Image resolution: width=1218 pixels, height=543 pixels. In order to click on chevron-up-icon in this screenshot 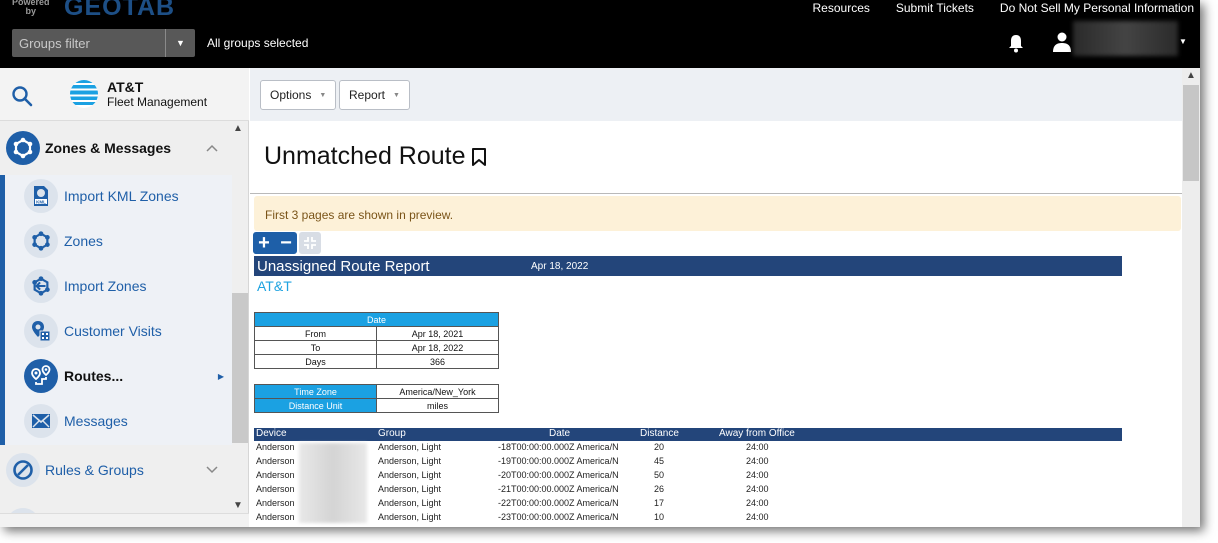, I will do `click(212, 148)`.